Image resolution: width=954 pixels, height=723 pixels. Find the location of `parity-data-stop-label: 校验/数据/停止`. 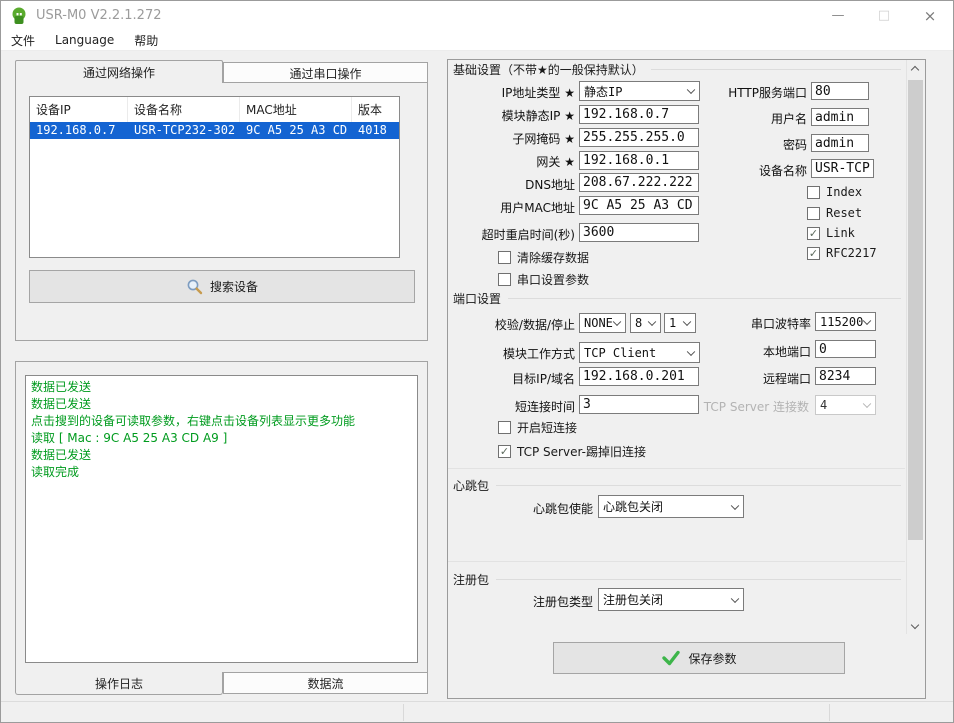

parity-data-stop-label: 校验/数据/停止 is located at coordinates (534, 325).